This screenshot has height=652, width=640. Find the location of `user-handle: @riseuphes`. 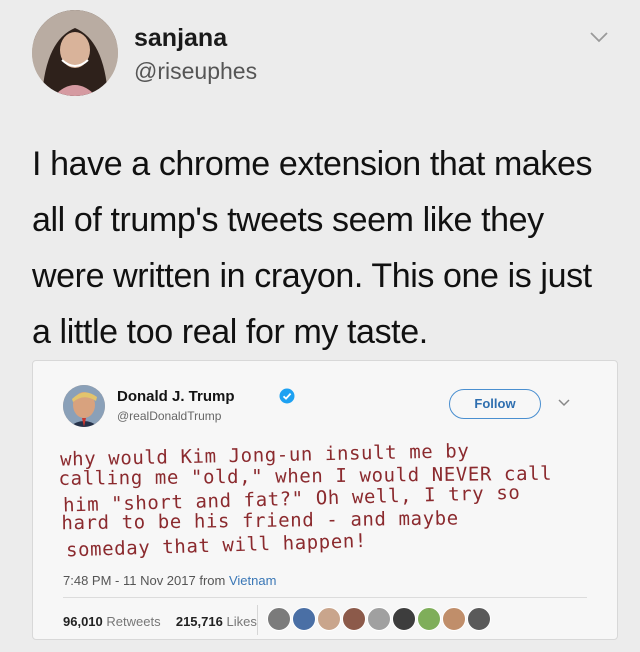

user-handle: @riseuphes is located at coordinates (195, 71).